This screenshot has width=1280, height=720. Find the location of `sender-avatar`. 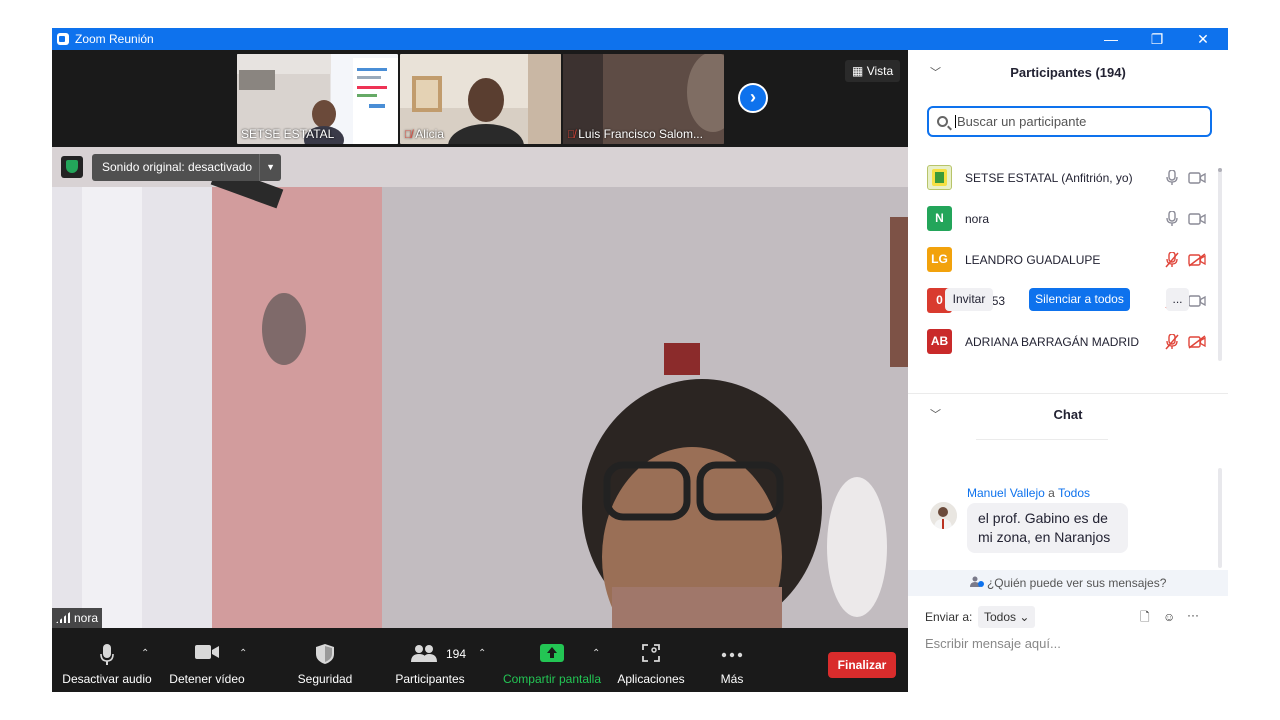

sender-avatar is located at coordinates (943, 515).